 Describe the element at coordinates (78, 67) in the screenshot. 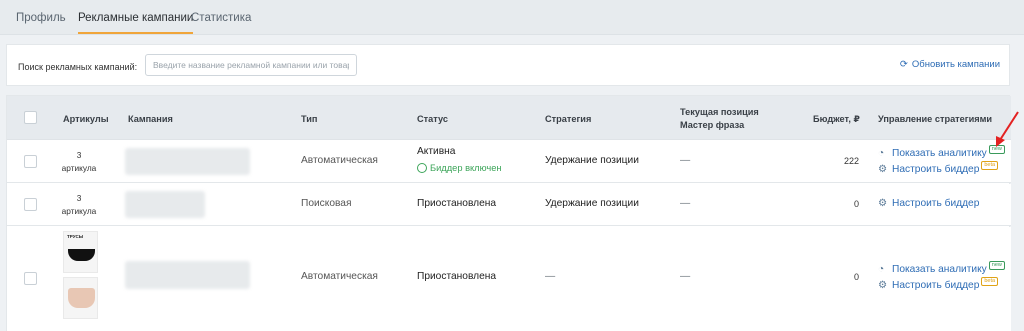

I see `search-label: Поиск рекламных кампаний:` at that location.